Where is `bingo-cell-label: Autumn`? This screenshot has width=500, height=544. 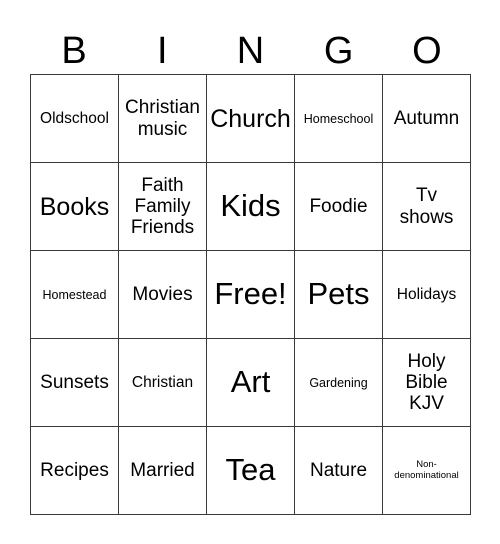
bingo-cell-label: Autumn is located at coordinates (426, 118).